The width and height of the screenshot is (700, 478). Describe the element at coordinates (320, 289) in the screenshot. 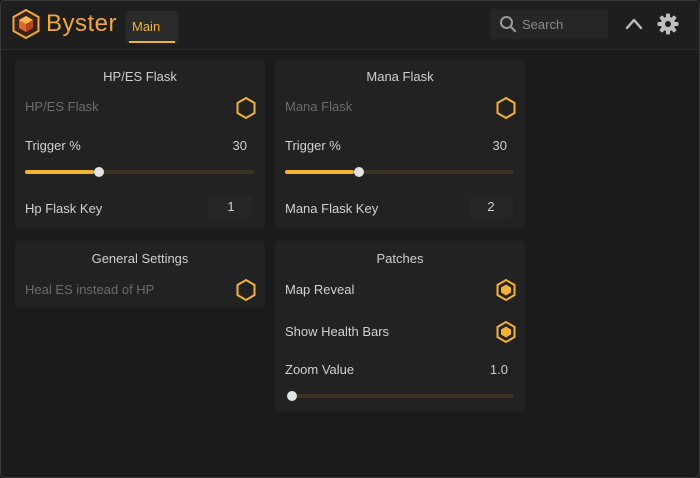

I see `map-reveal-label: Map Reveal` at that location.